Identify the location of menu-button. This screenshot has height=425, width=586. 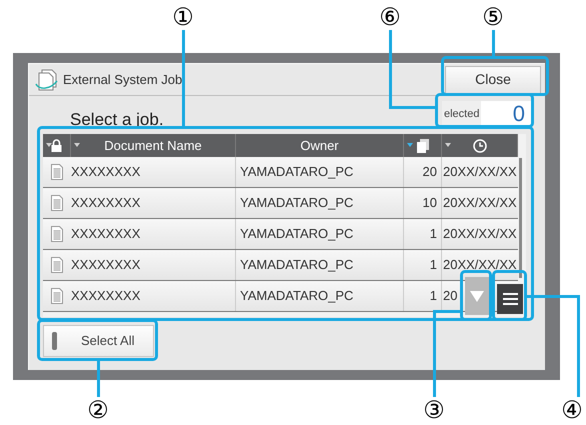
(510, 299).